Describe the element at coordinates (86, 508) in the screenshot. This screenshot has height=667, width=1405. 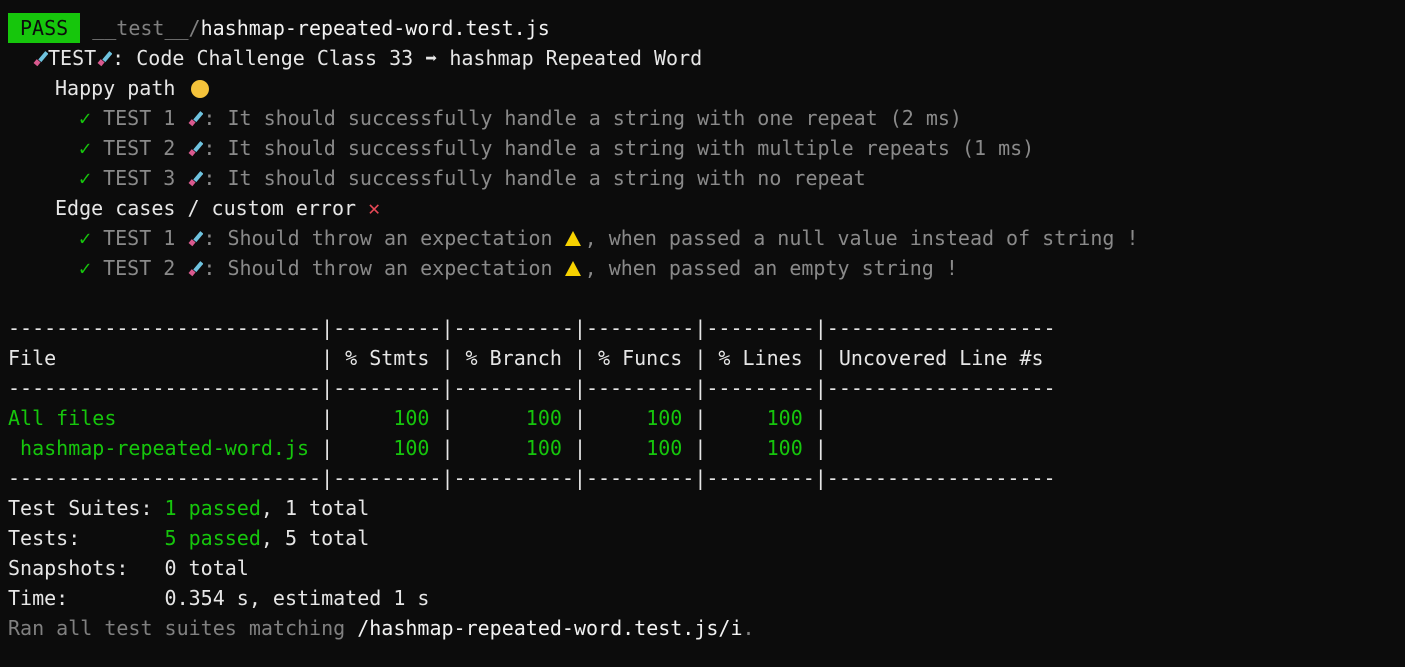
I see `summary-label: Test Suites:` at that location.